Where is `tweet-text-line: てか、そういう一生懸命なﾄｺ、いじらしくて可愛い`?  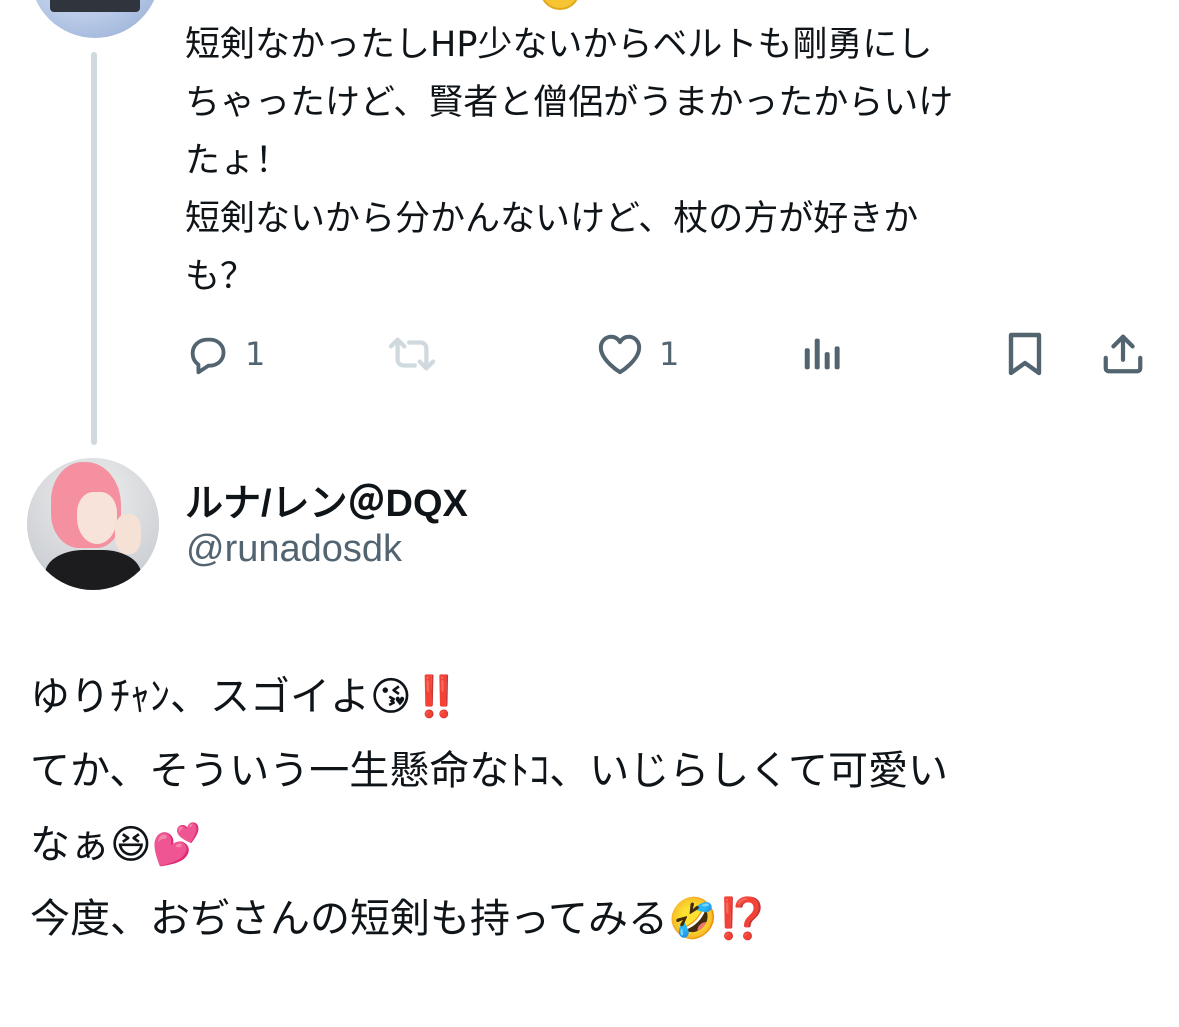 tweet-text-line: てか、そういう一生懸命なﾄｺ、いじらしくて可愛い is located at coordinates (489, 771).